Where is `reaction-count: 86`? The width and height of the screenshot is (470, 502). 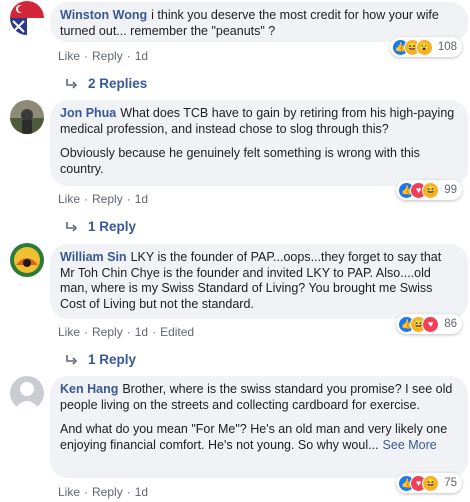
reaction-count: 86 is located at coordinates (450, 324).